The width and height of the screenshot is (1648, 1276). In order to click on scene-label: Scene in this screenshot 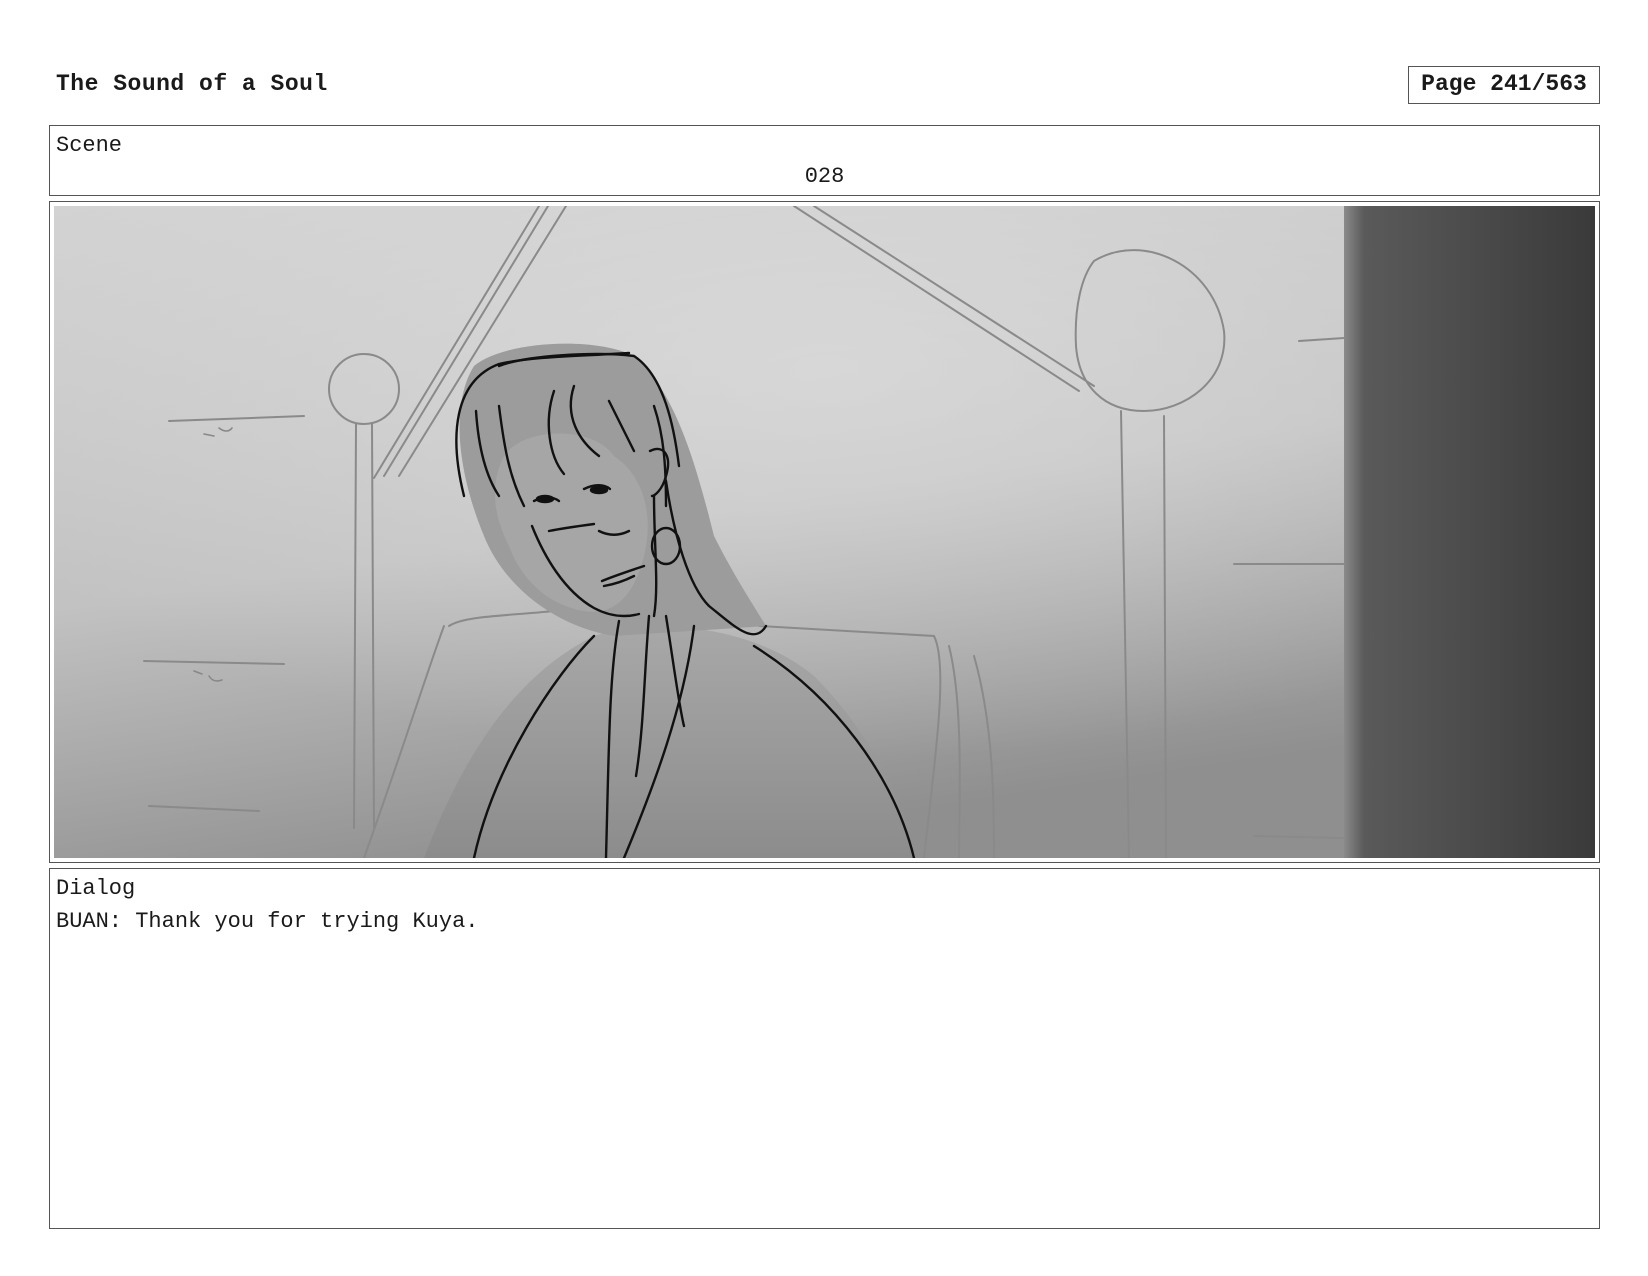, I will do `click(89, 145)`.